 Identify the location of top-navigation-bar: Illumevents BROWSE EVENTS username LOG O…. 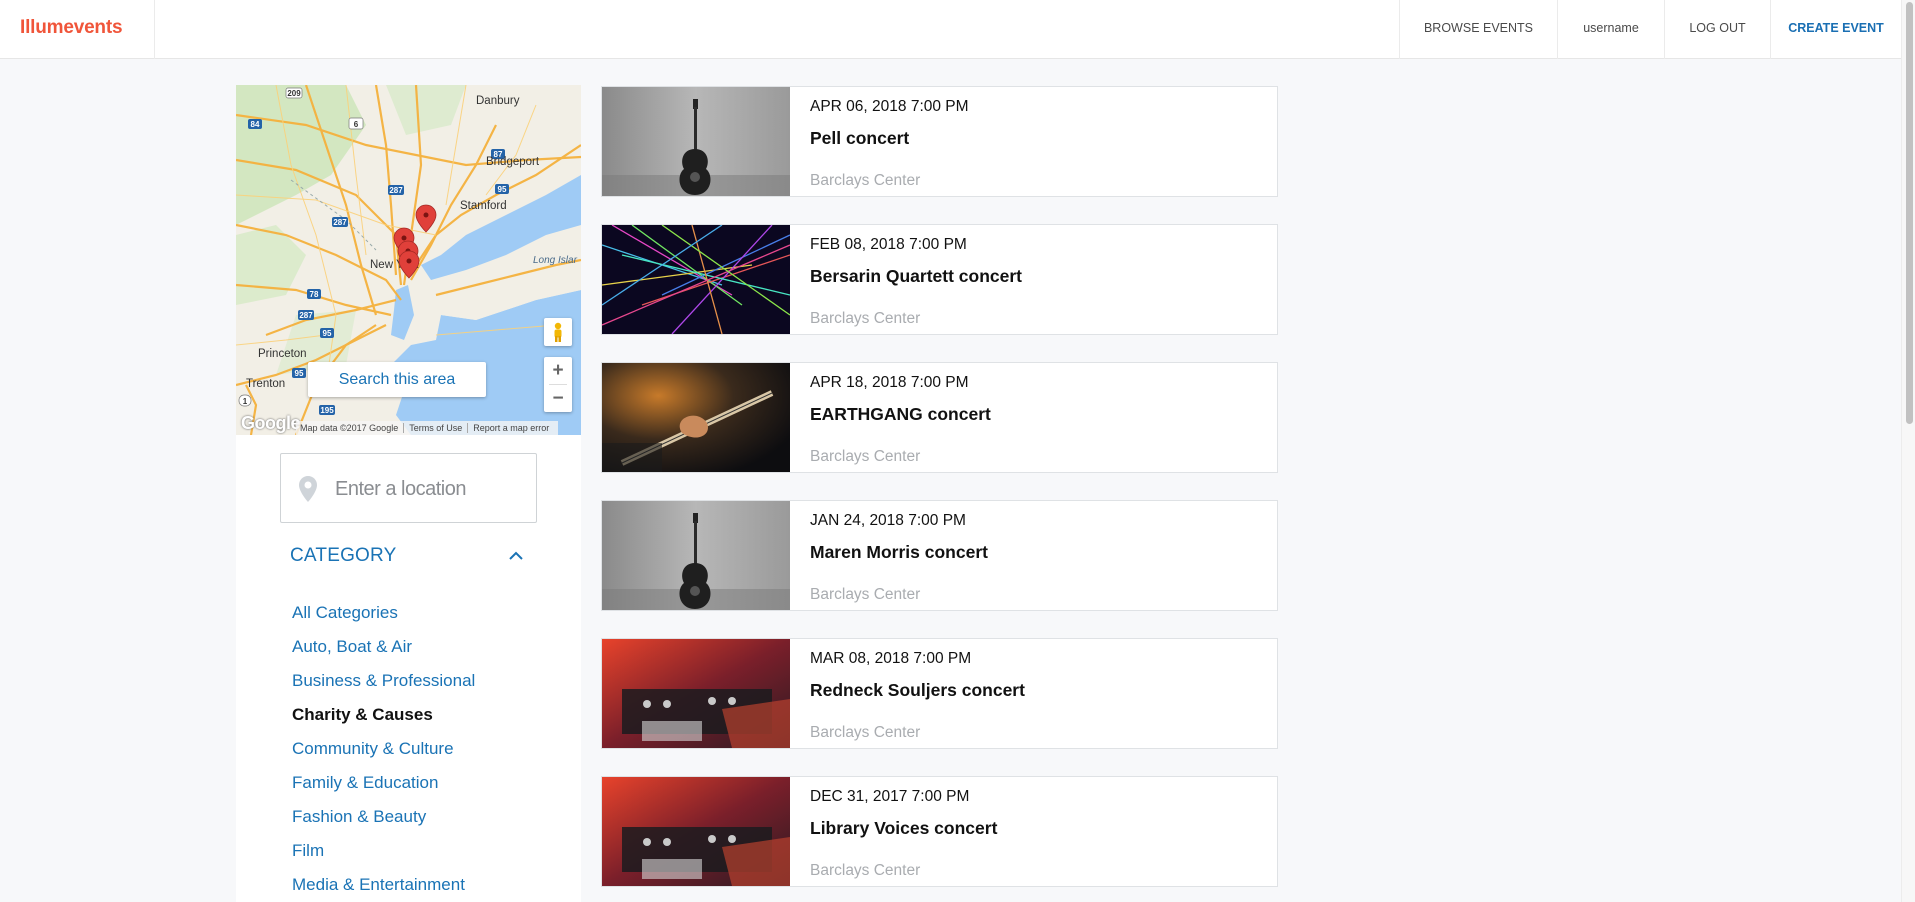
(957, 29).